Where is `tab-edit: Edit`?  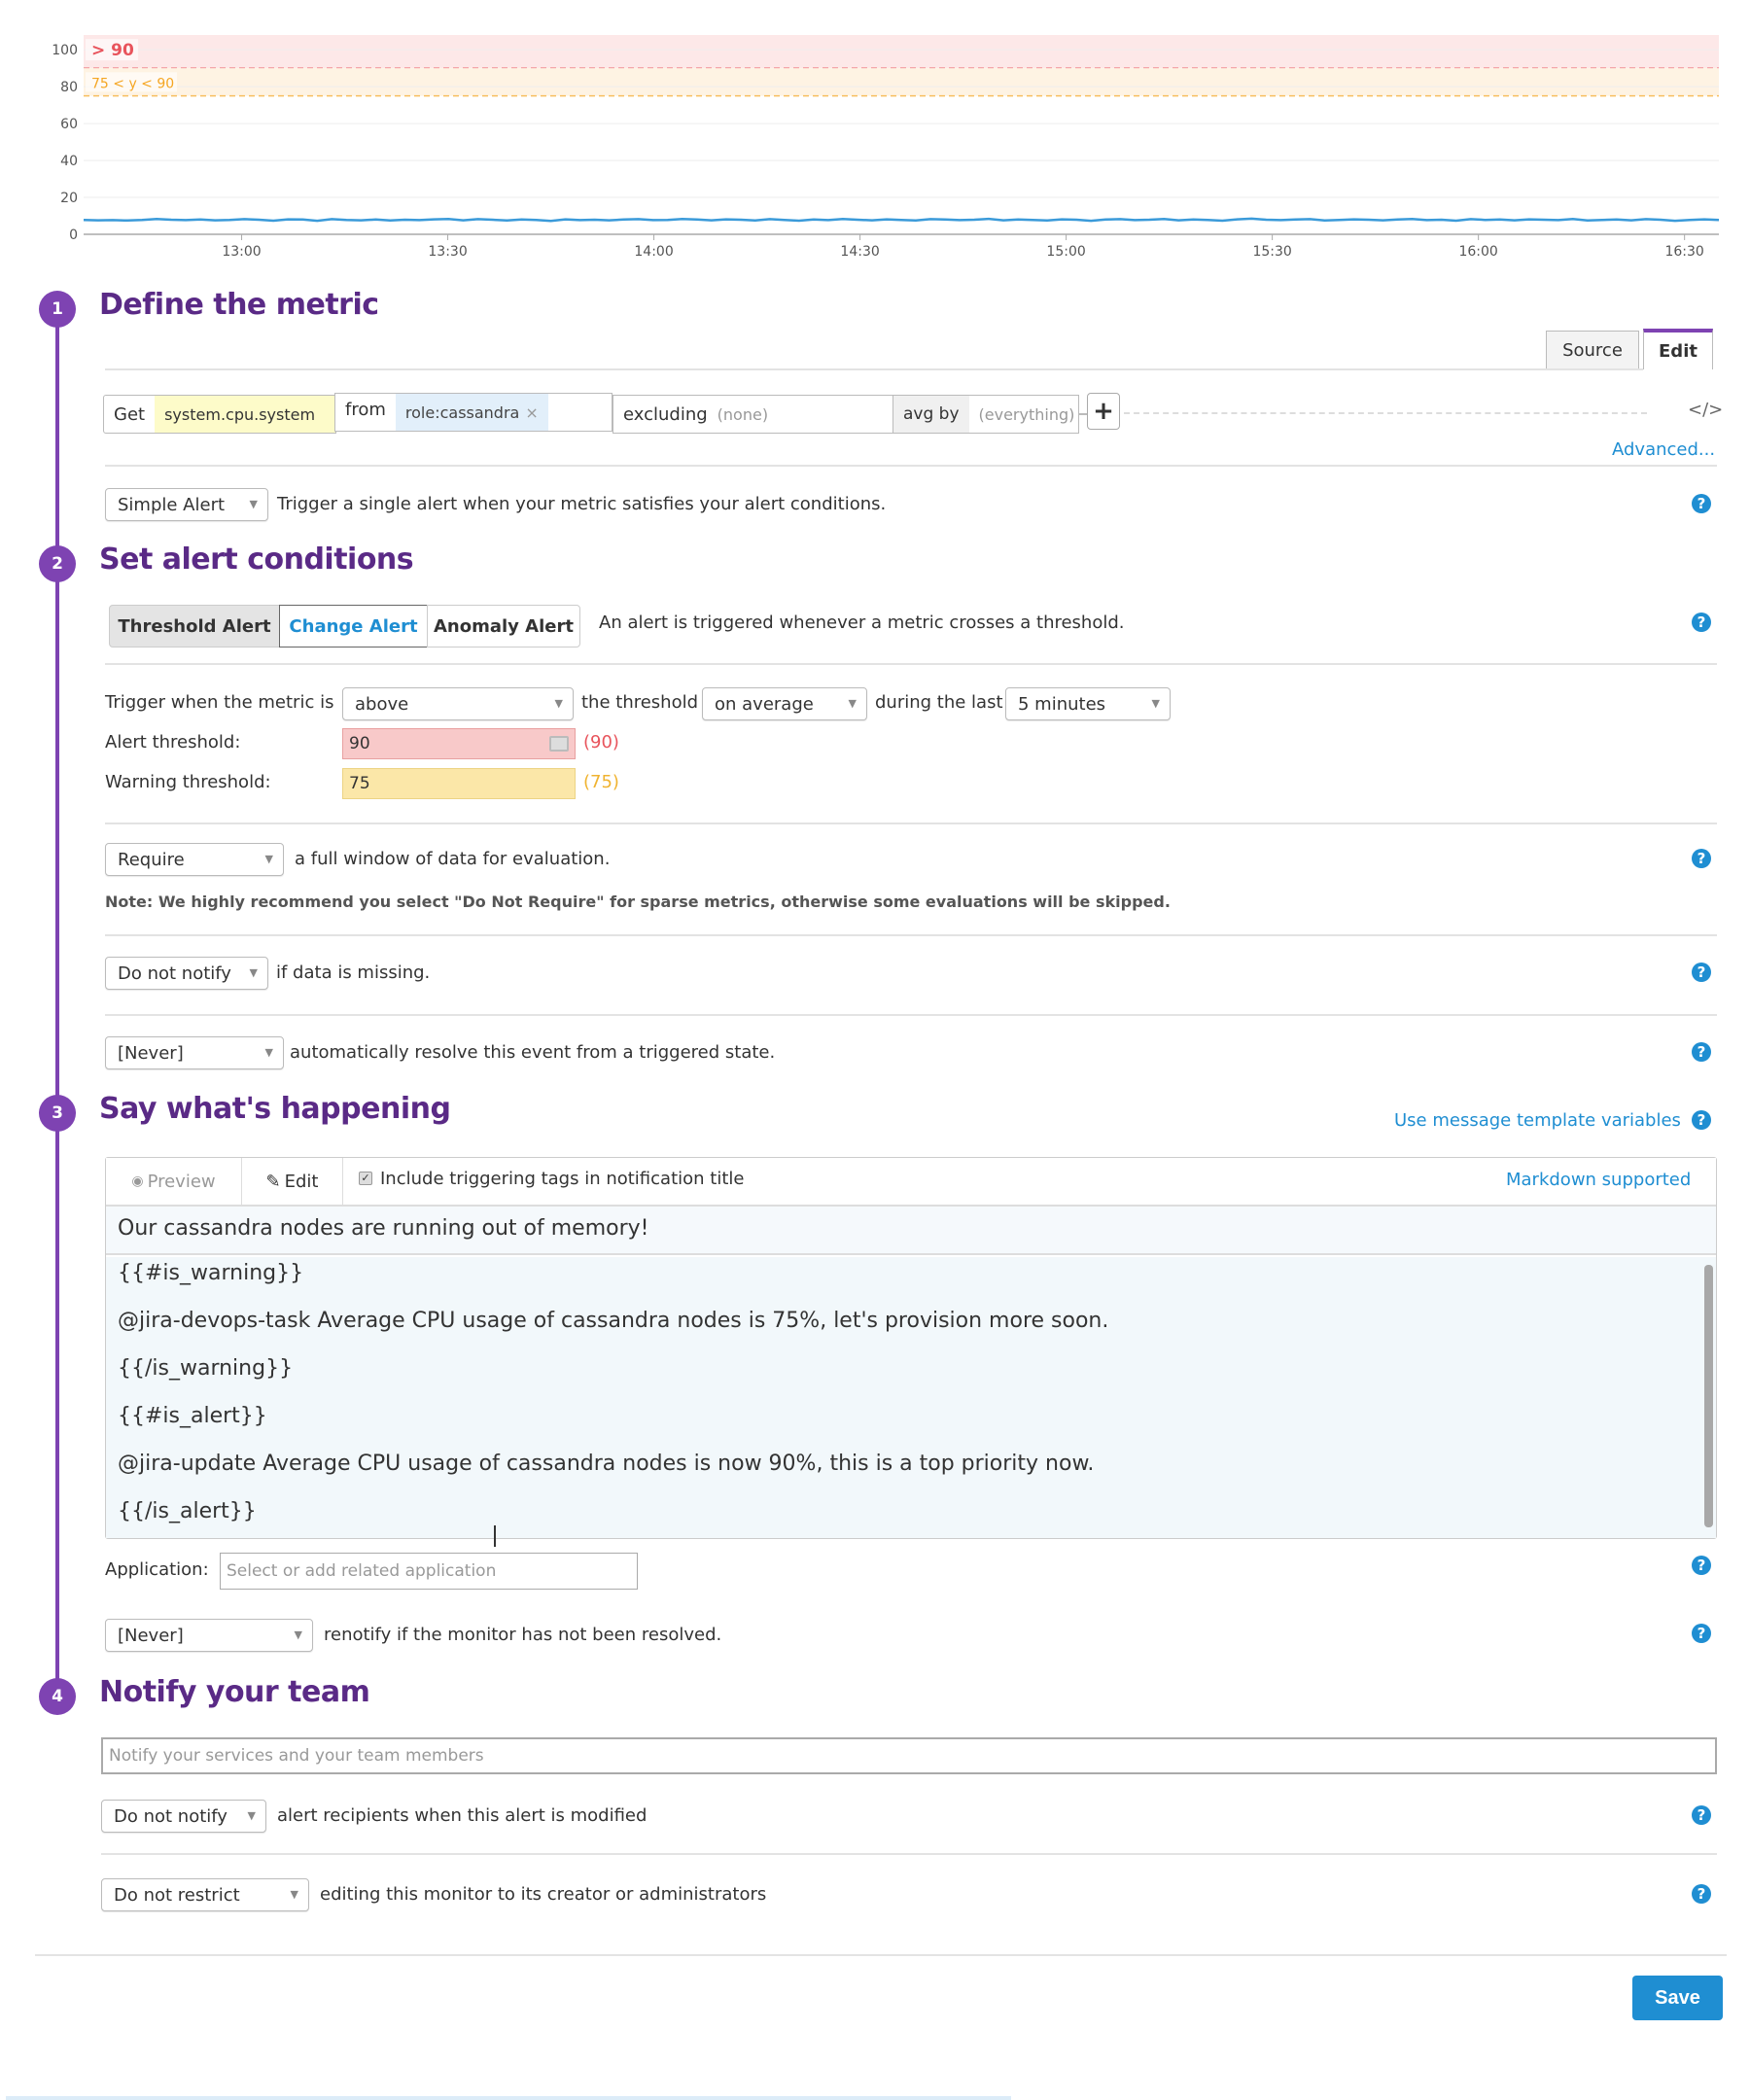
tab-edit: Edit is located at coordinates (1678, 349).